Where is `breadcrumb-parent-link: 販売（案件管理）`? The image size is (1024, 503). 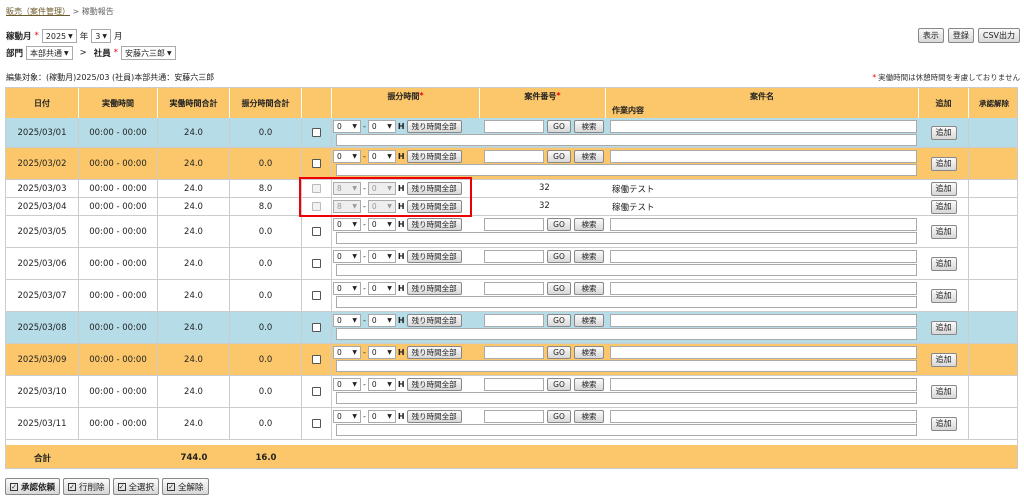 breadcrumb-parent-link: 販売（案件管理） is located at coordinates (38, 11).